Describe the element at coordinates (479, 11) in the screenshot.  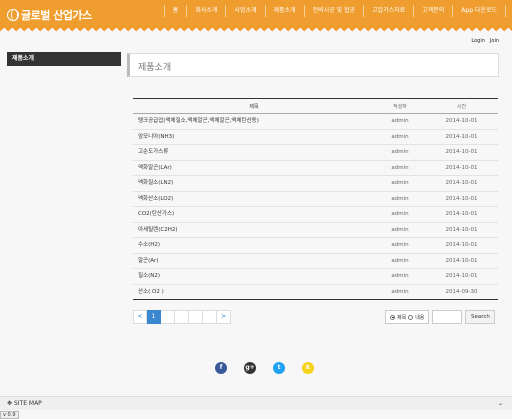
I see `nav-item-app-download: App 다운로드` at that location.